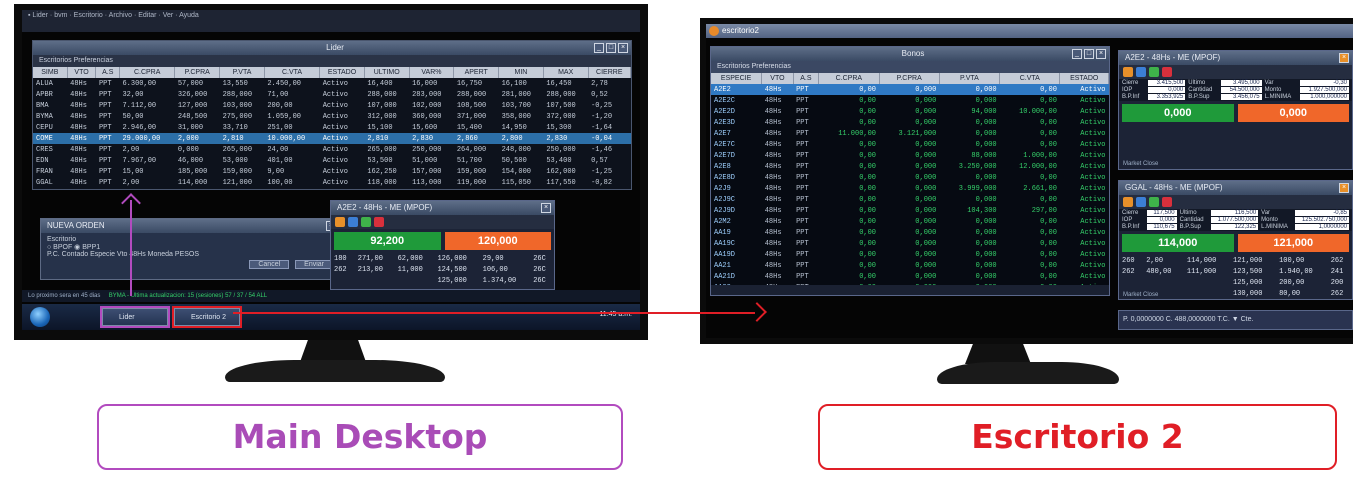  I want to click on windows-start-icon, so click(40, 317).